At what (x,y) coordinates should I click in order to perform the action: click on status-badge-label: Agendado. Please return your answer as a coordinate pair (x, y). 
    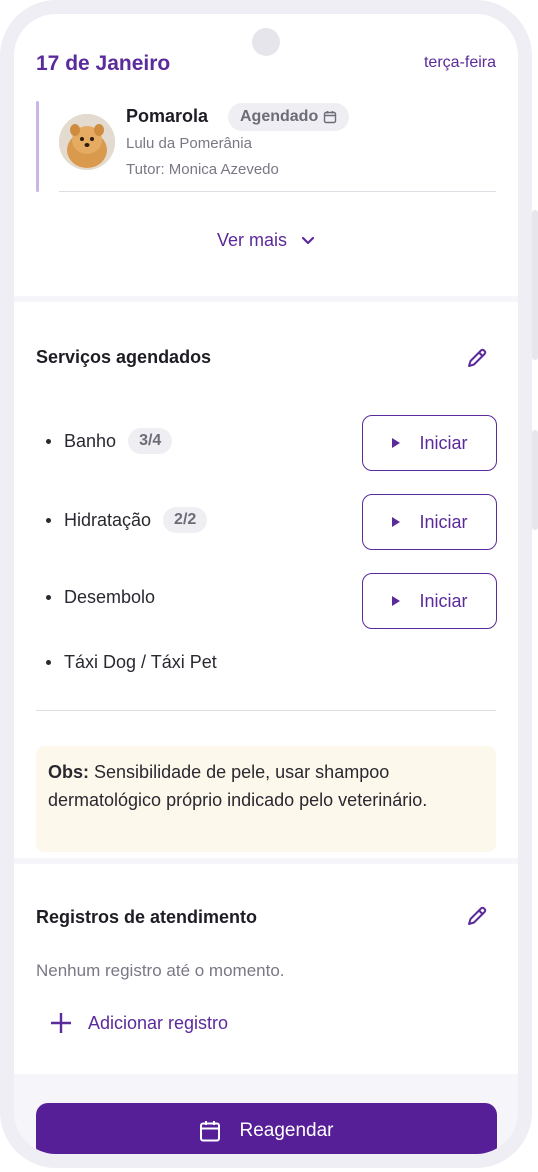
    Looking at the image, I should click on (279, 116).